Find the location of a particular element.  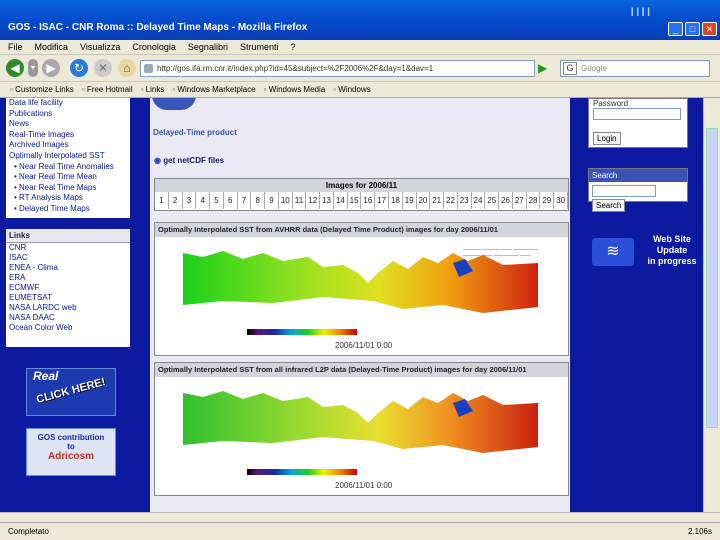

menu-history: Cronologia is located at coordinates (154, 47).